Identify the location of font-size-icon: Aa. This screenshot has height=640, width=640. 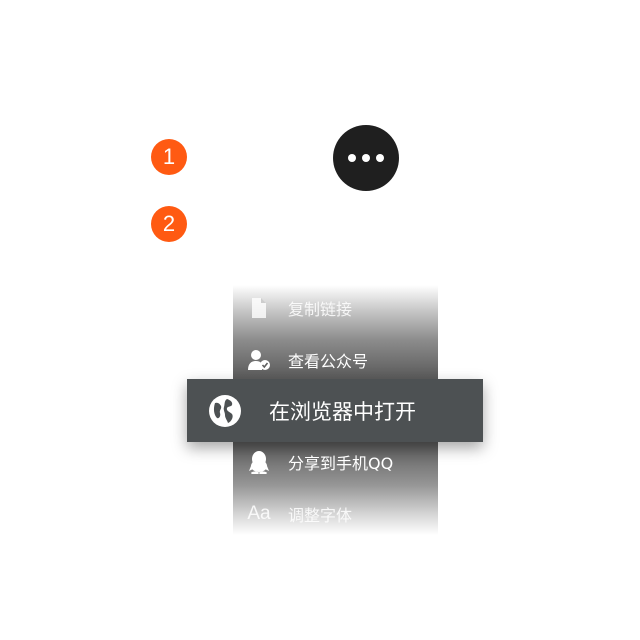
(259, 513).